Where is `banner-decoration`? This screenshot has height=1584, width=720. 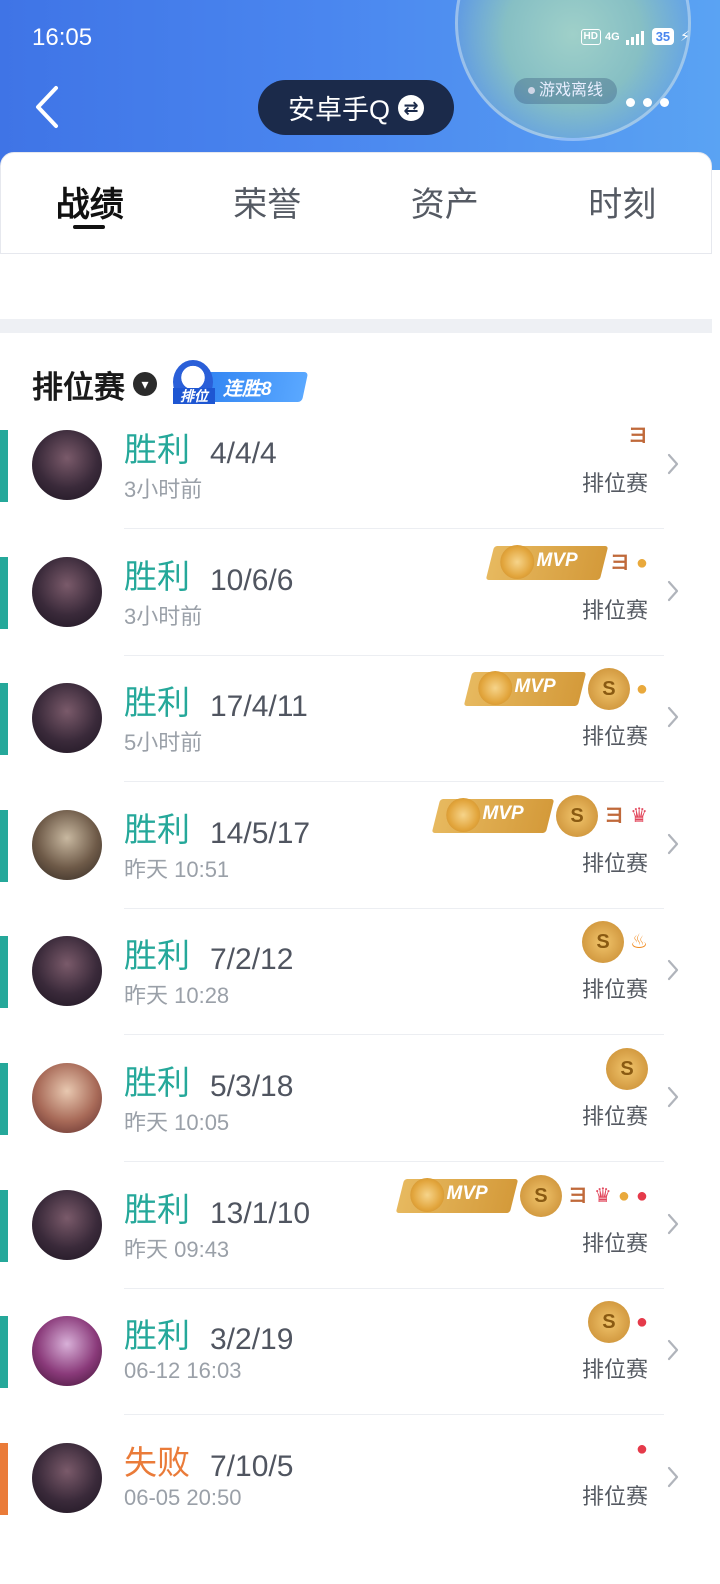 banner-decoration is located at coordinates (573, 70).